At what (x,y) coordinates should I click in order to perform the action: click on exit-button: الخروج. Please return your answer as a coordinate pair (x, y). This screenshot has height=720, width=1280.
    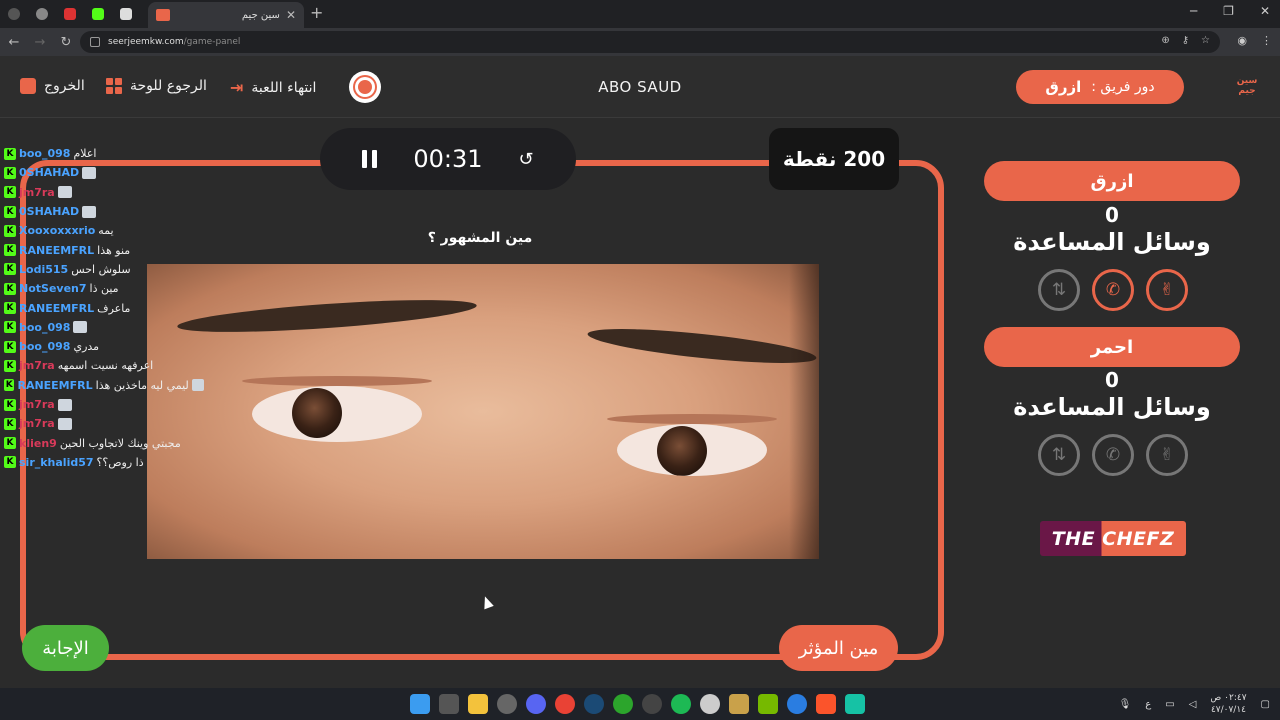
    Looking at the image, I should click on (52, 86).